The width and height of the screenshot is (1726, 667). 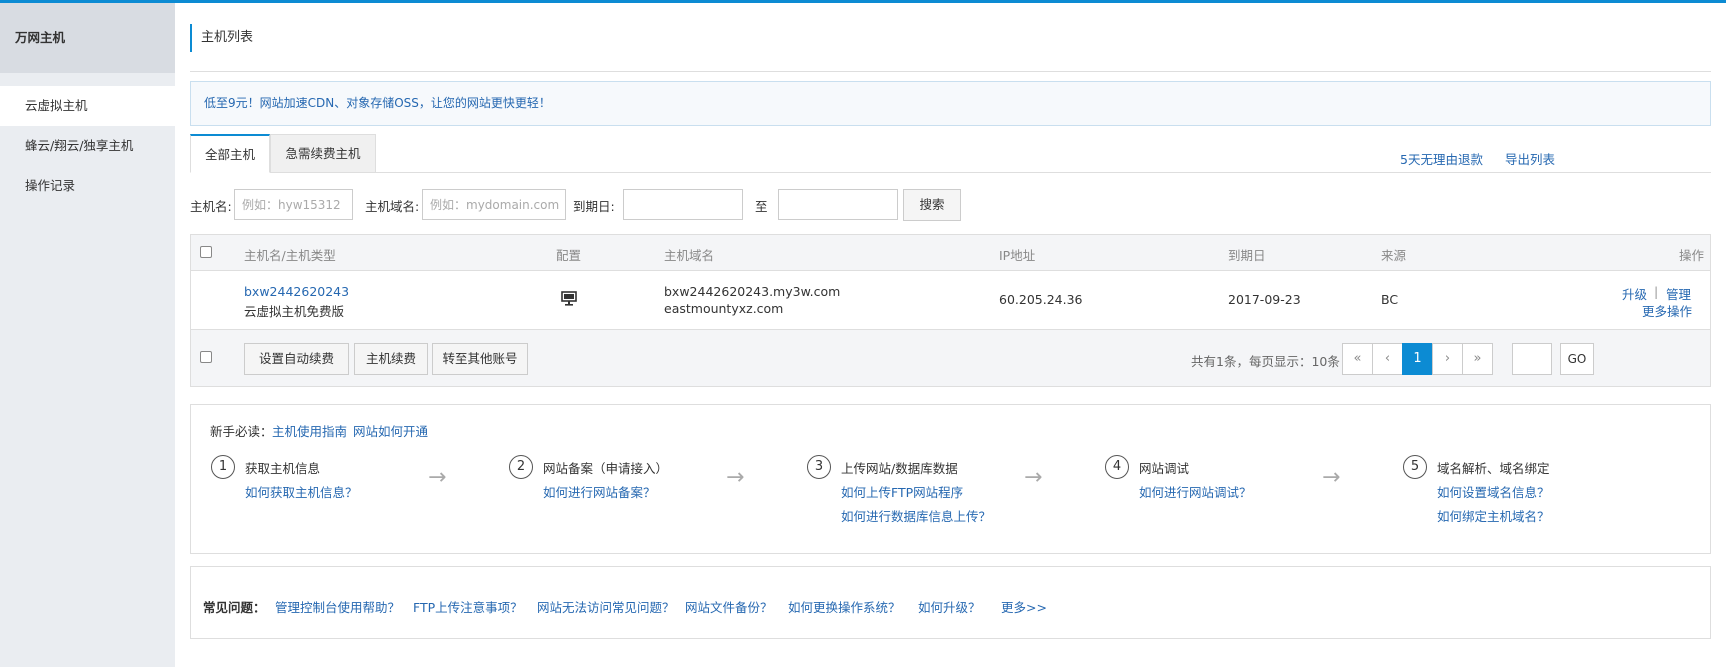 What do you see at coordinates (301, 491) in the screenshot?
I see `step-link: 如何获取主机信息？` at bounding box center [301, 491].